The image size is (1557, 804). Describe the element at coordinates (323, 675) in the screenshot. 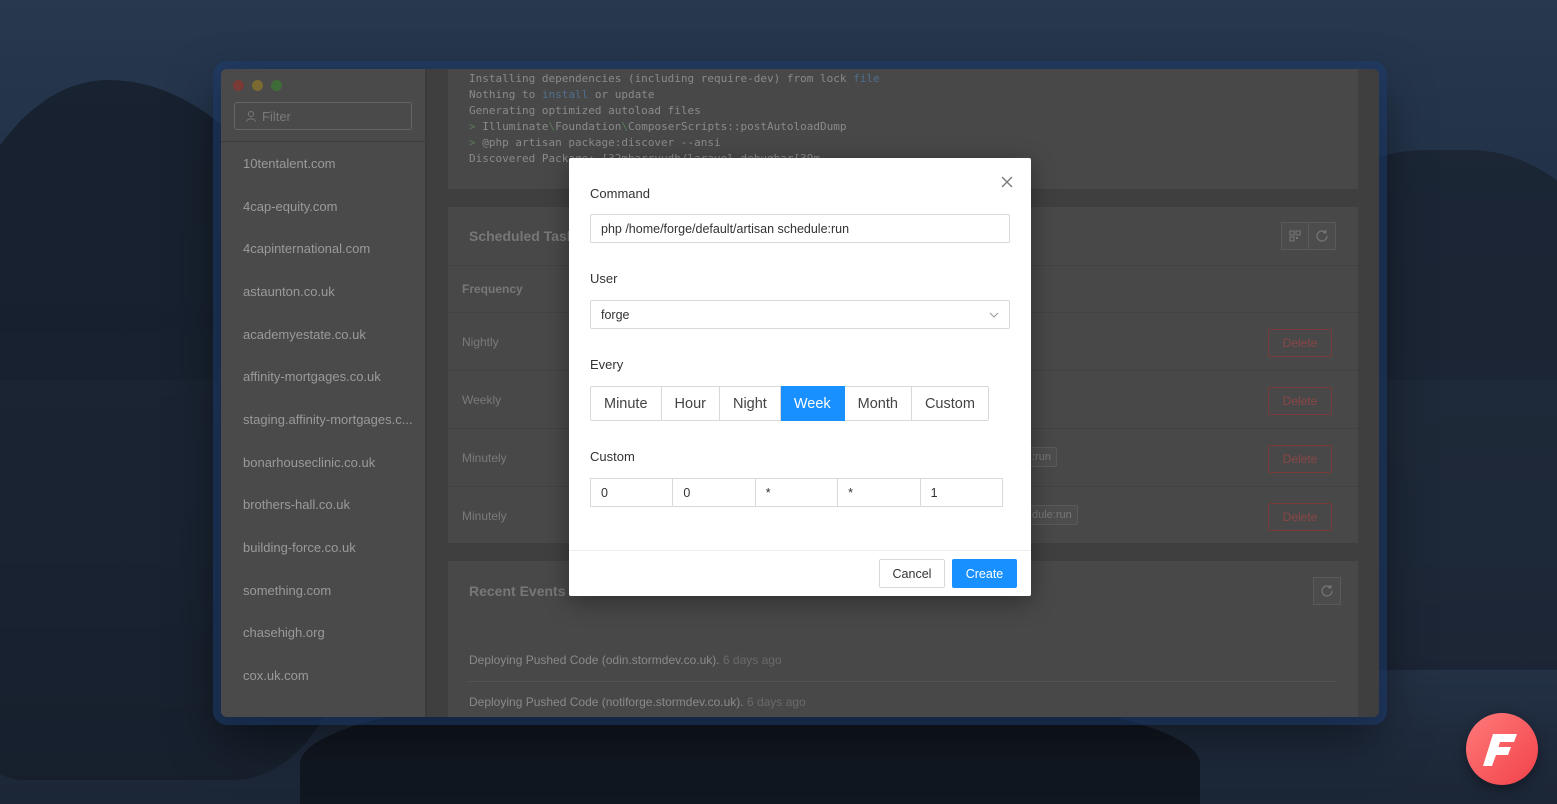

I see `site-item: cox.uk.com` at that location.